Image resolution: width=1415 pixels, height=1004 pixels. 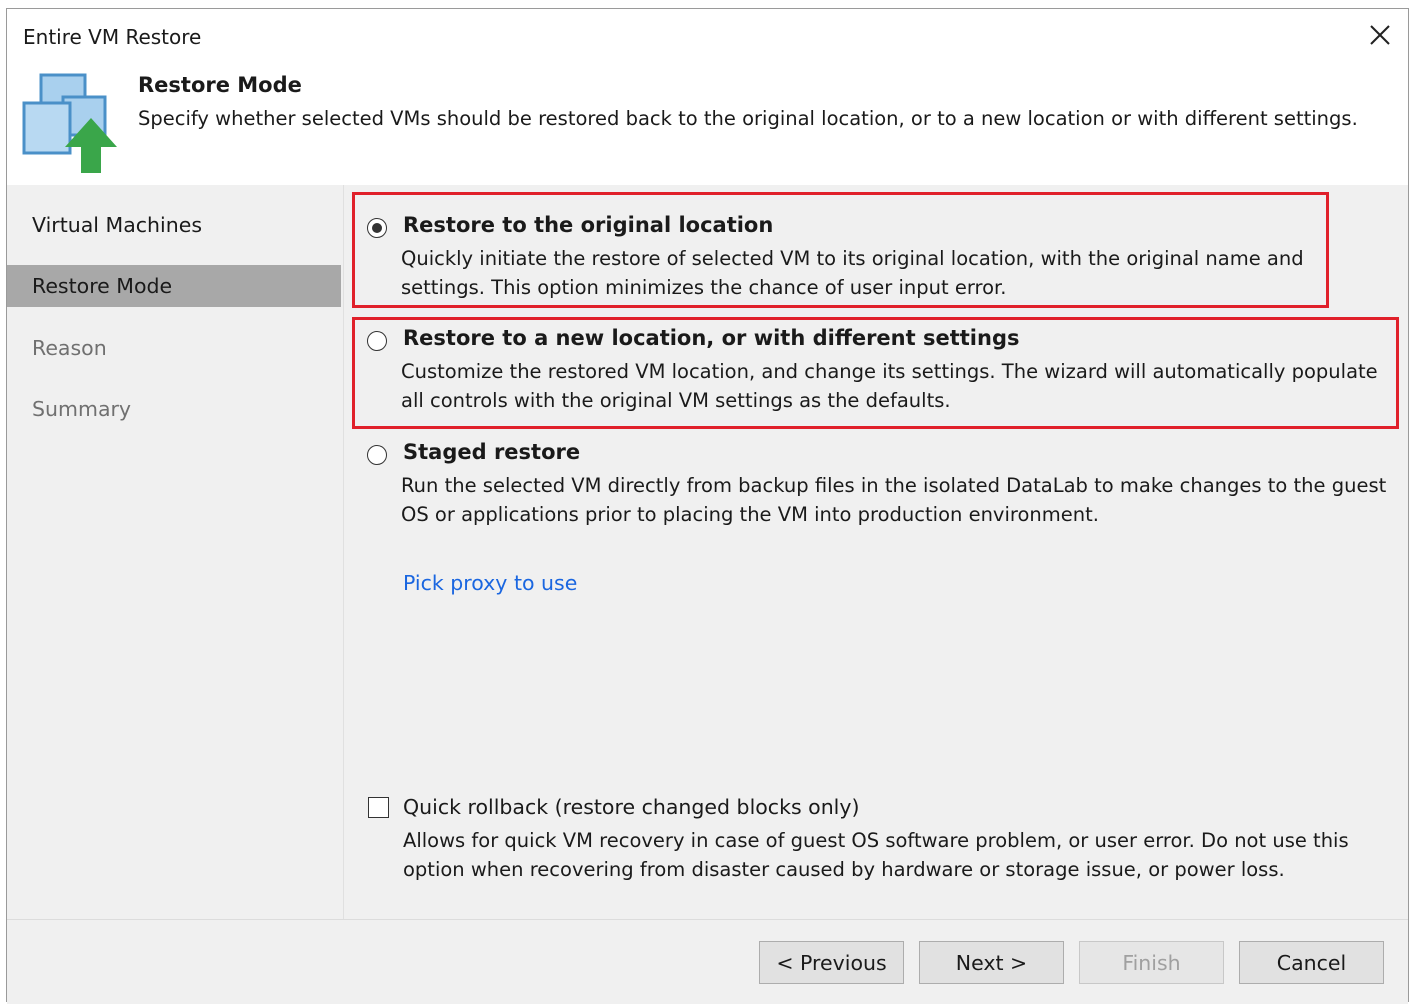 What do you see at coordinates (707, 961) in the screenshot?
I see `wizard-footer: < Previous Next > Finish Cancel` at bounding box center [707, 961].